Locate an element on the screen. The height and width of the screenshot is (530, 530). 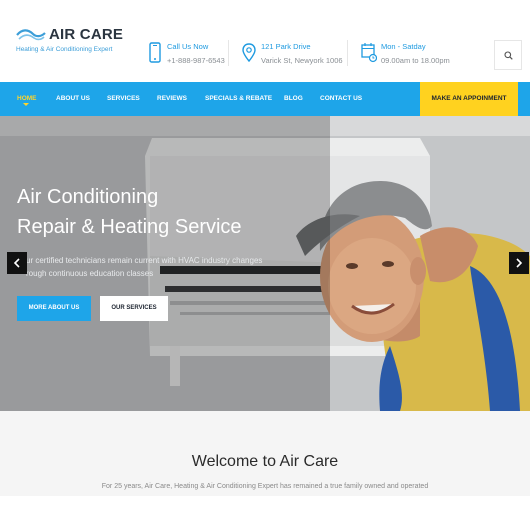
nav-blog: BLOG is located at coordinates (293, 98).